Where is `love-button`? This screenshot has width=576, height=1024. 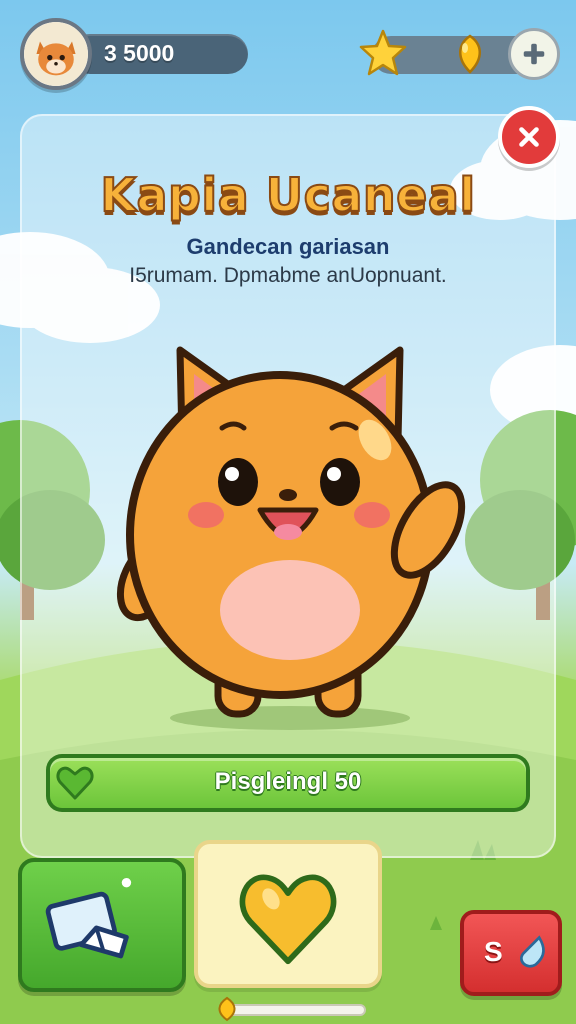
love-button is located at coordinates (288, 914).